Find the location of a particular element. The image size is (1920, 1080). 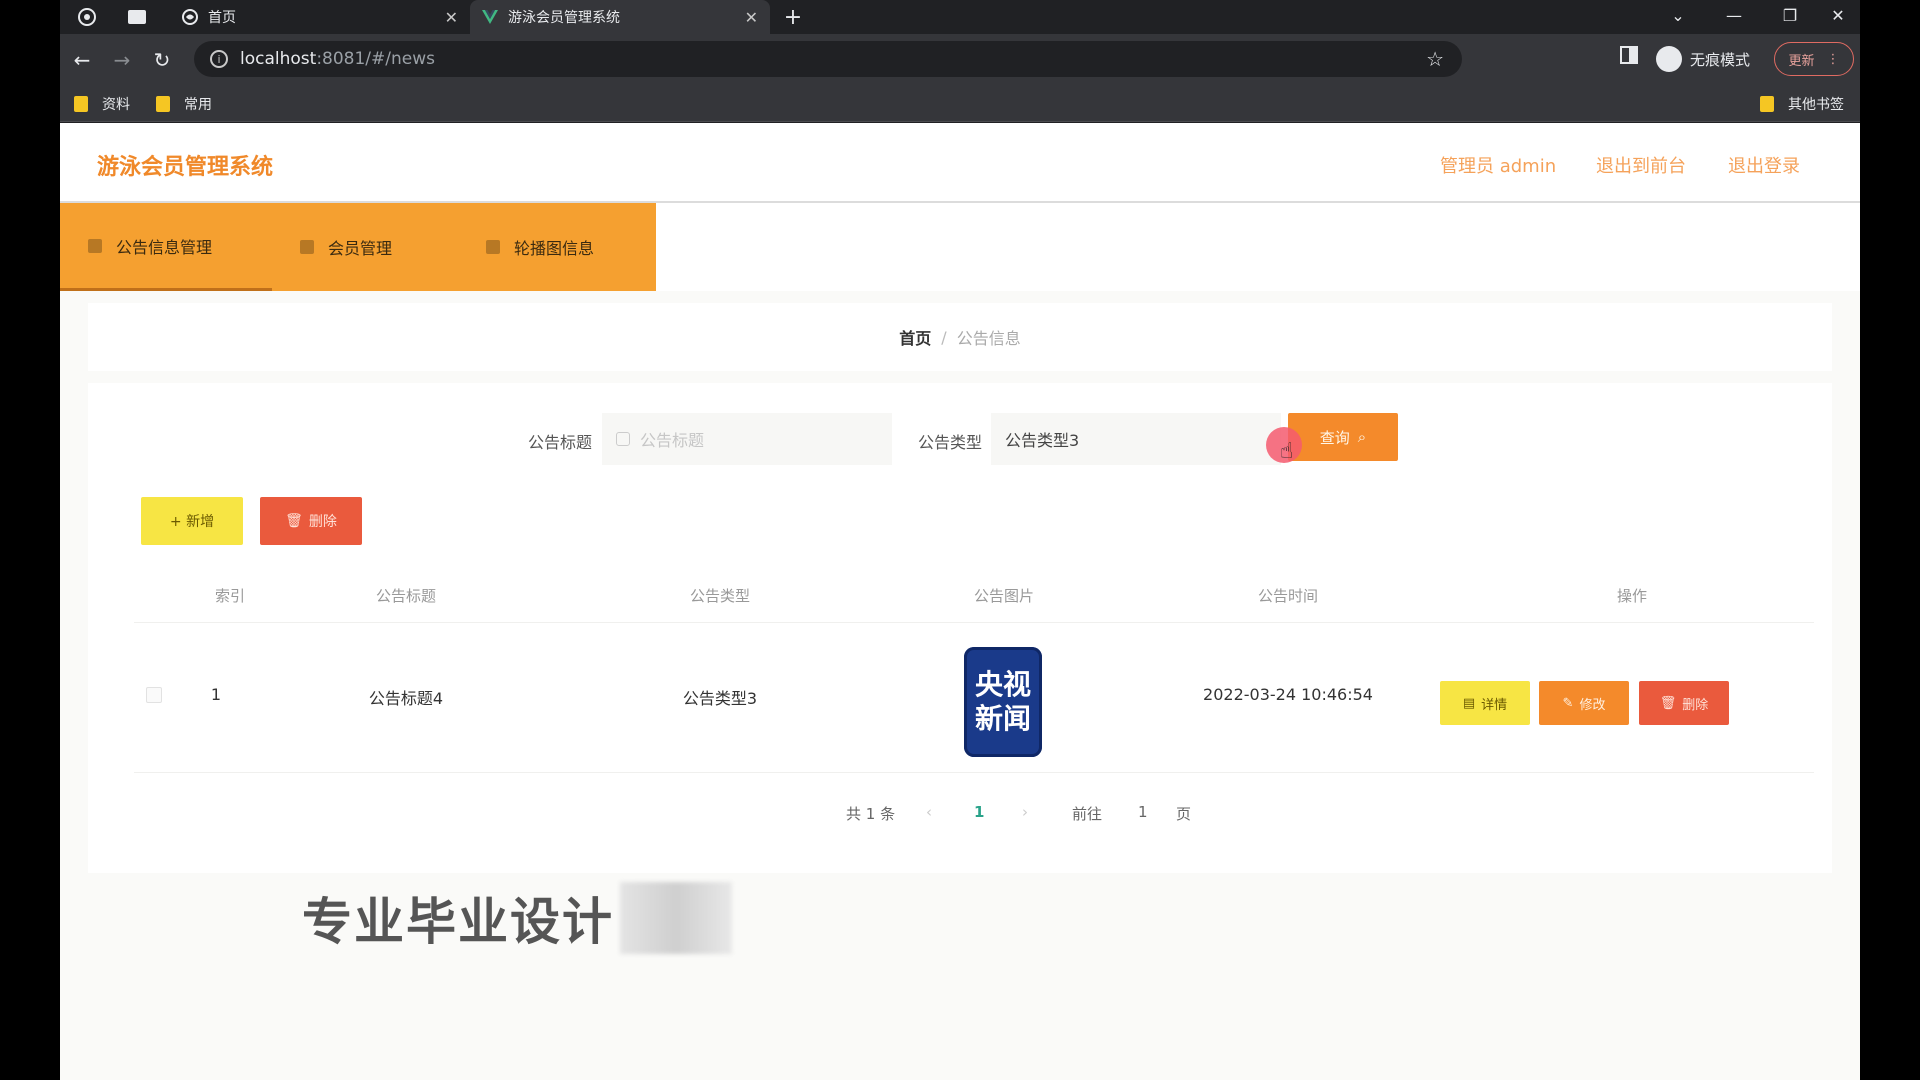

image-text-line2: 新闻 is located at coordinates (1002, 718).